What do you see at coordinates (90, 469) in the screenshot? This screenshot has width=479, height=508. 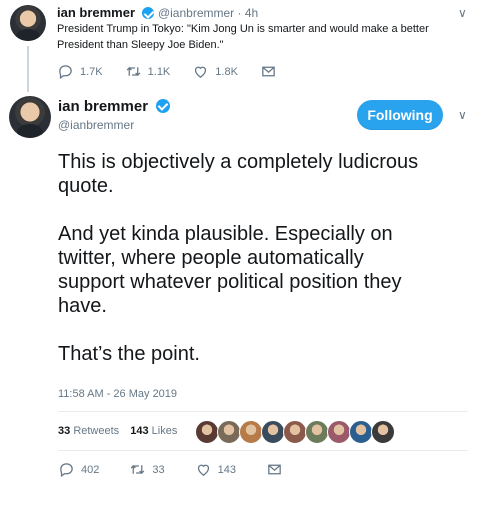 I see `reply-count: 402` at bounding box center [90, 469].